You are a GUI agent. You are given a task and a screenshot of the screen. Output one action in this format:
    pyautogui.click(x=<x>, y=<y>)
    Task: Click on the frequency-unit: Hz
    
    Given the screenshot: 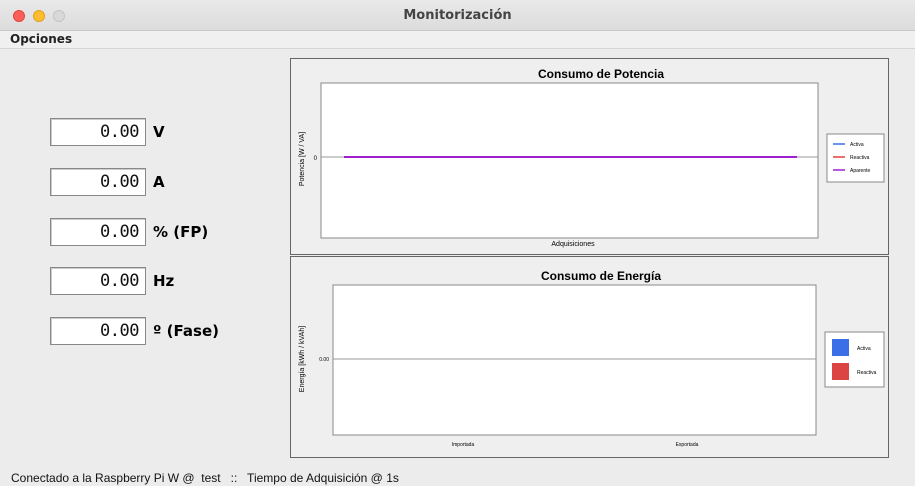 What is the action you would take?
    pyautogui.click(x=164, y=281)
    